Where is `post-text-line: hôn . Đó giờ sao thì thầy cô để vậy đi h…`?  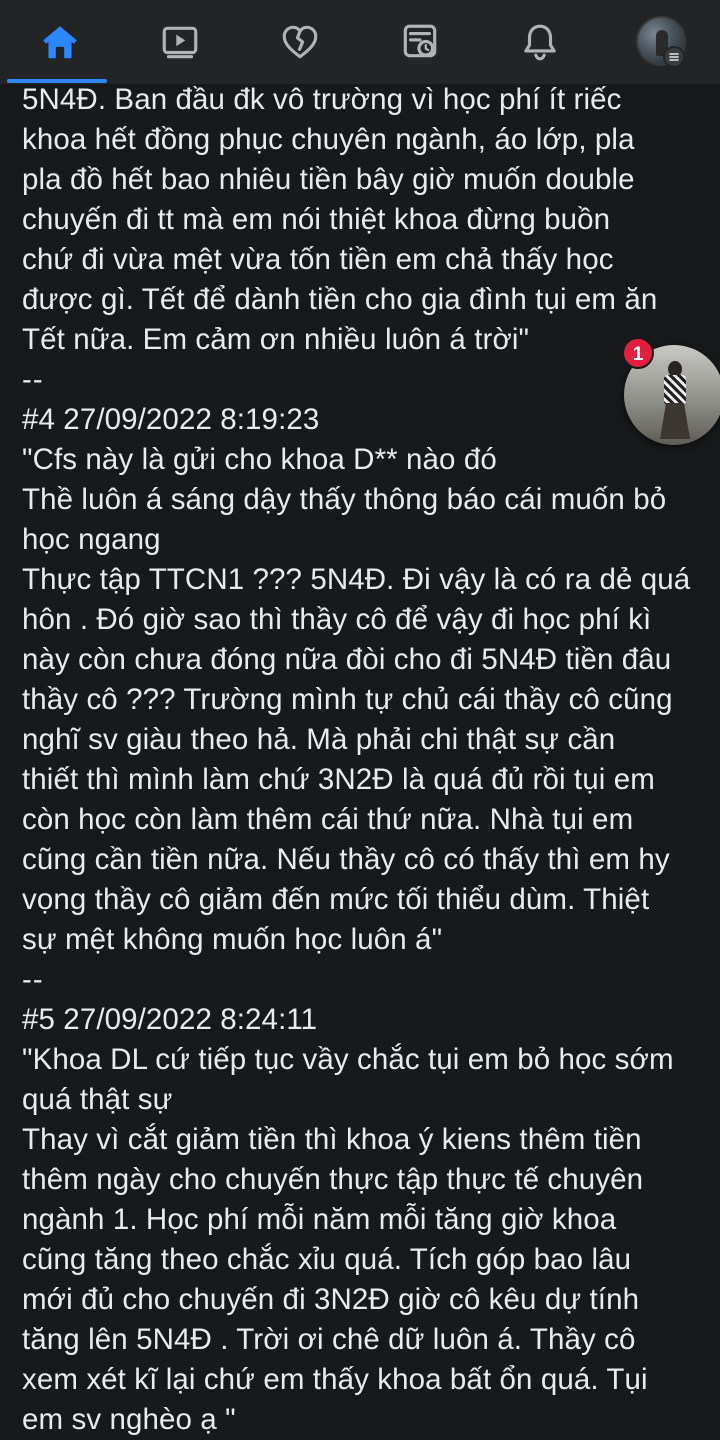
post-text-line: hôn . Đó giờ sao thì thầy cô để vậy đi h… is located at coordinates (337, 619).